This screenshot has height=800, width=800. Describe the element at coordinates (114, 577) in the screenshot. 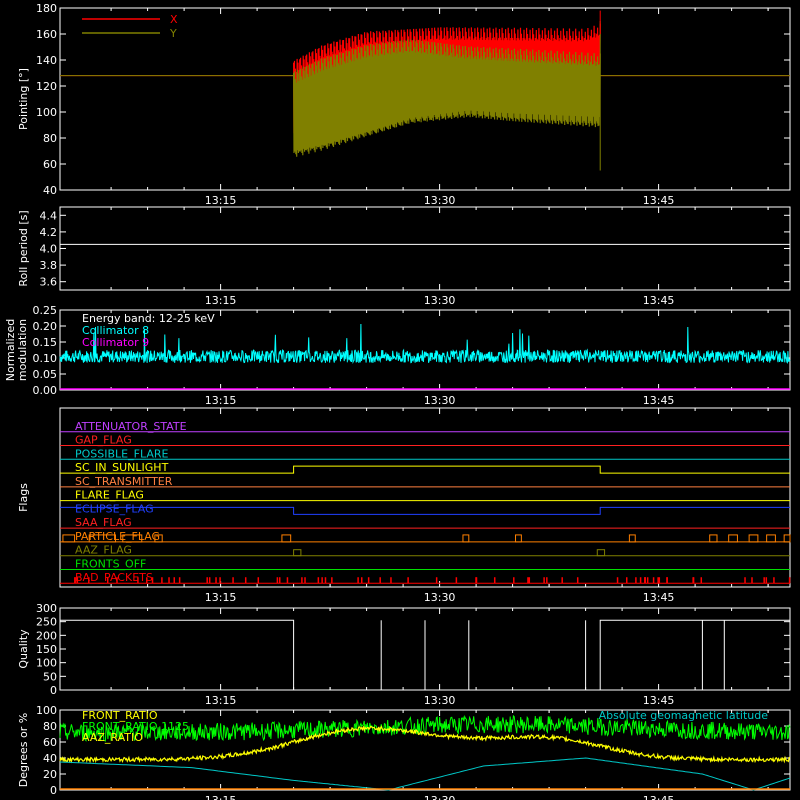

I see `flag-bad-packets-label: BAD_PACKETS` at that location.